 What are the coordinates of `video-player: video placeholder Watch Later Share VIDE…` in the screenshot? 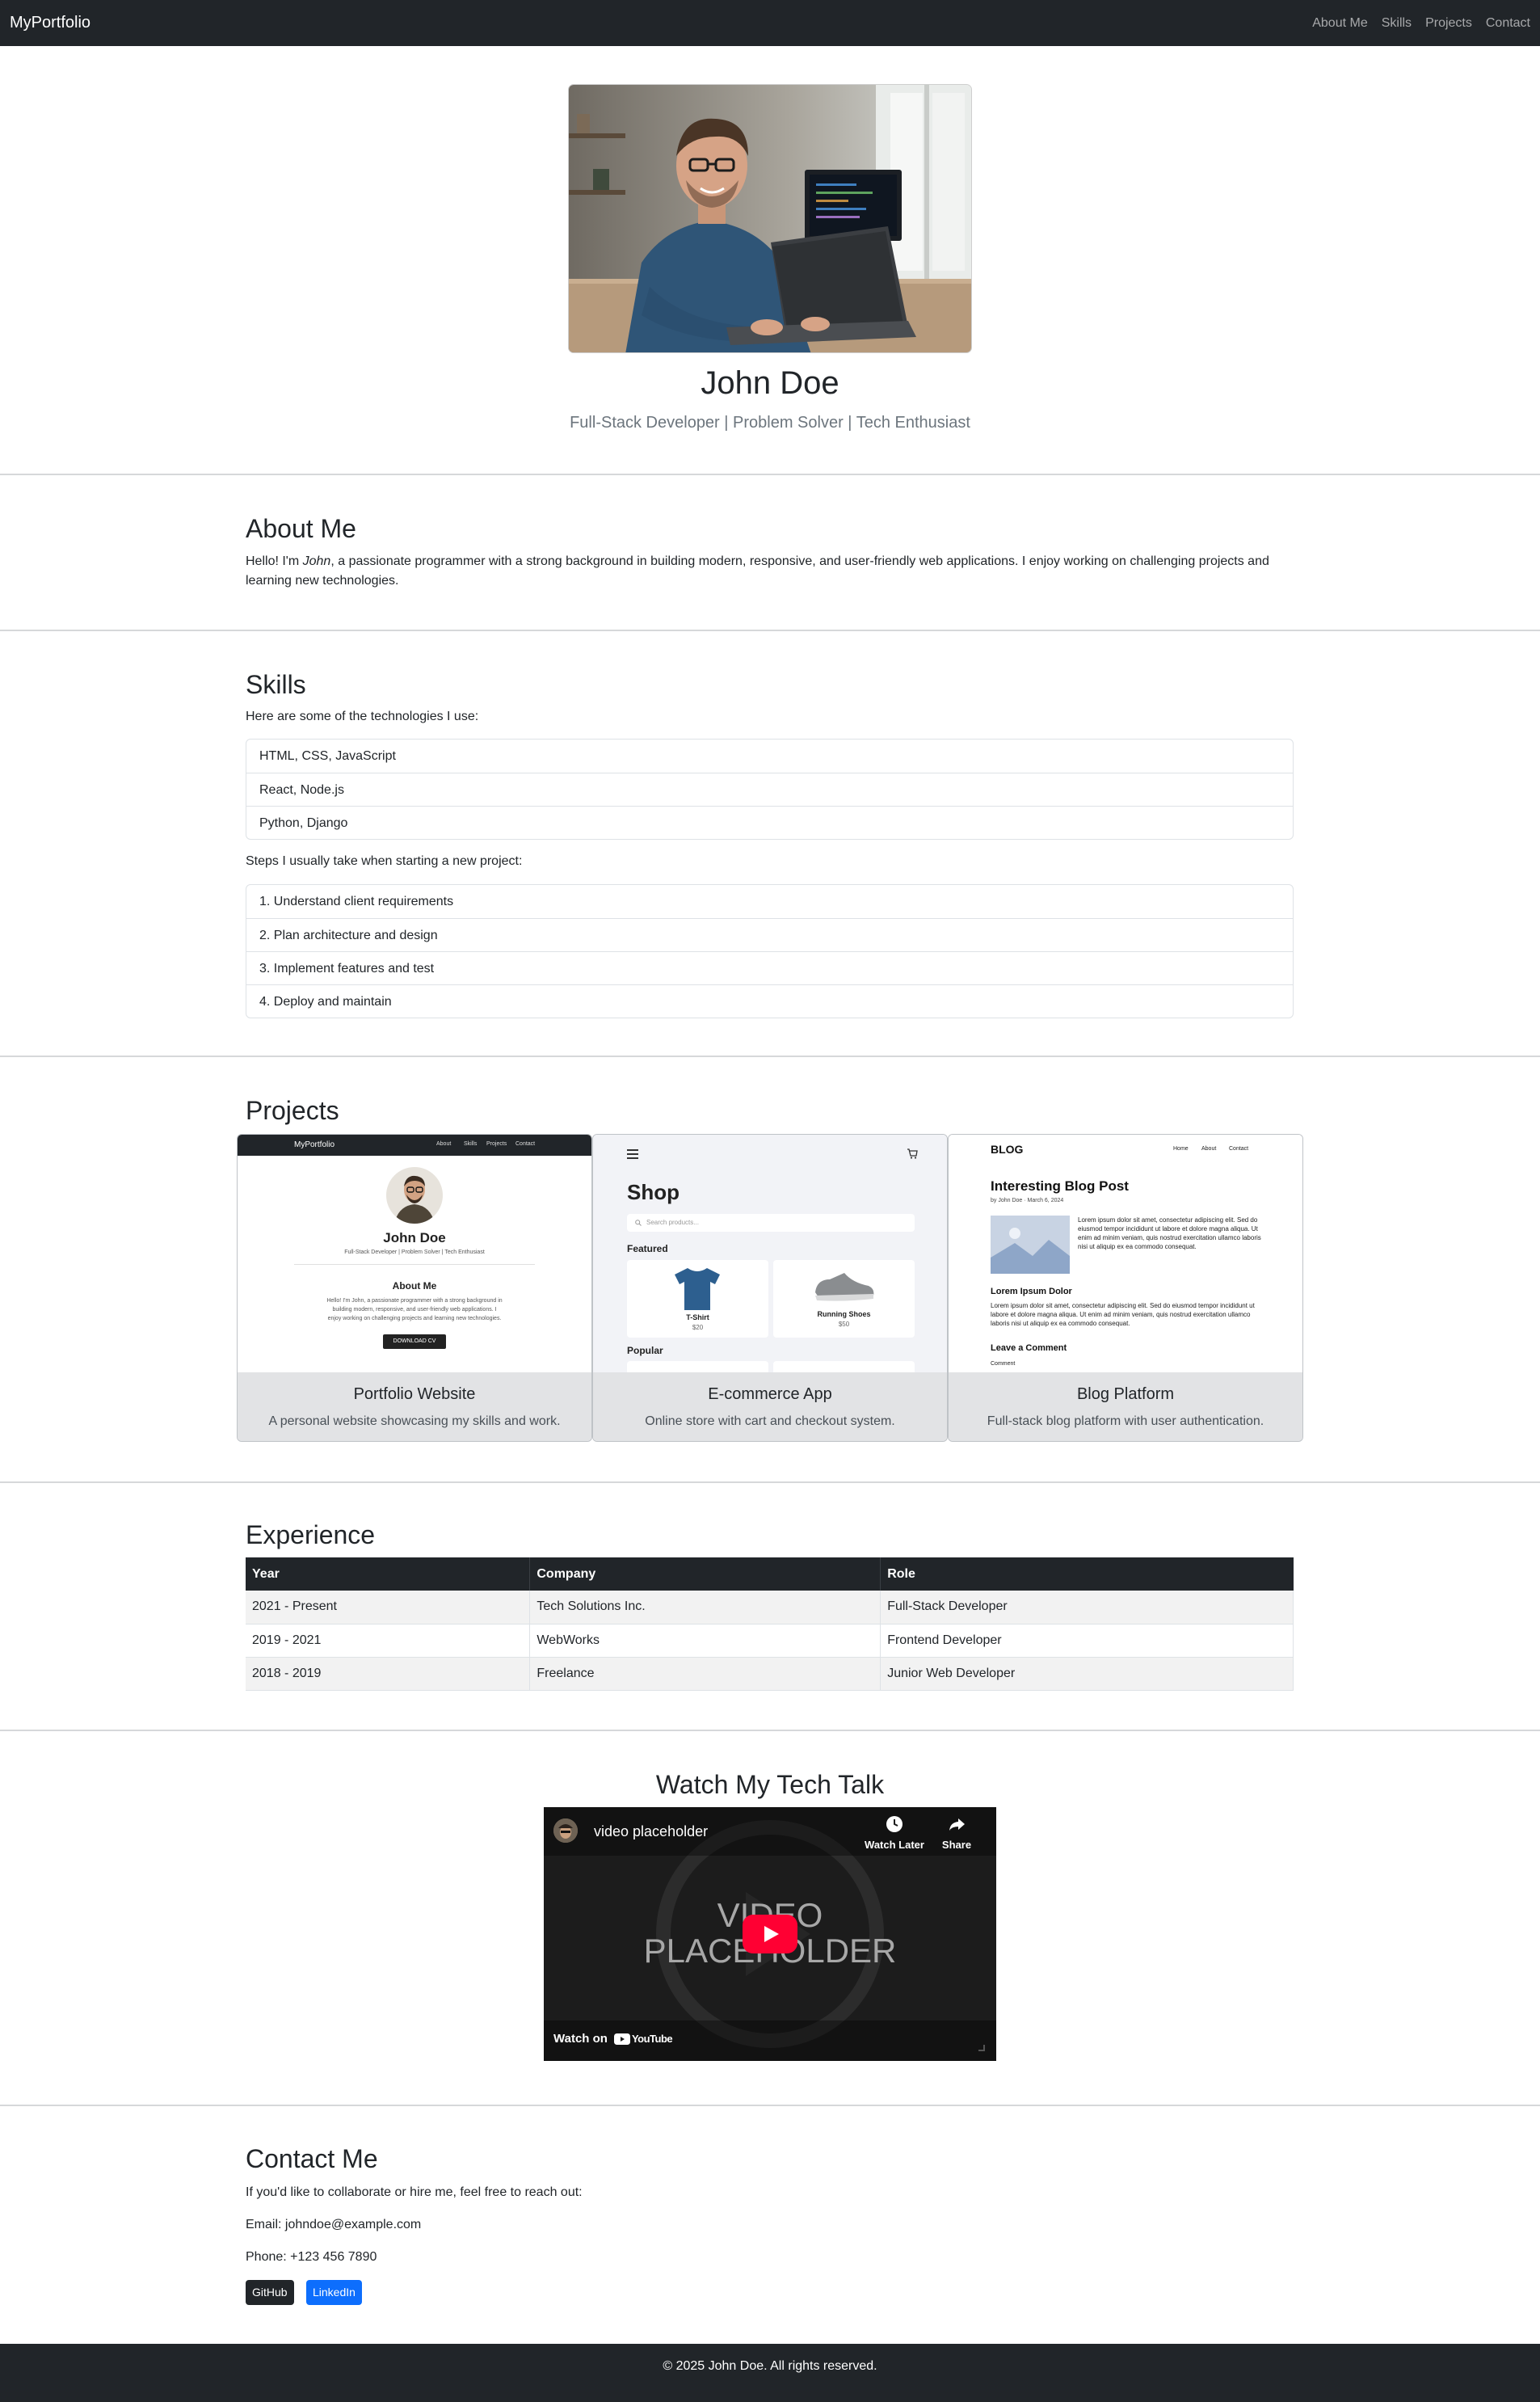 It's located at (770, 1934).